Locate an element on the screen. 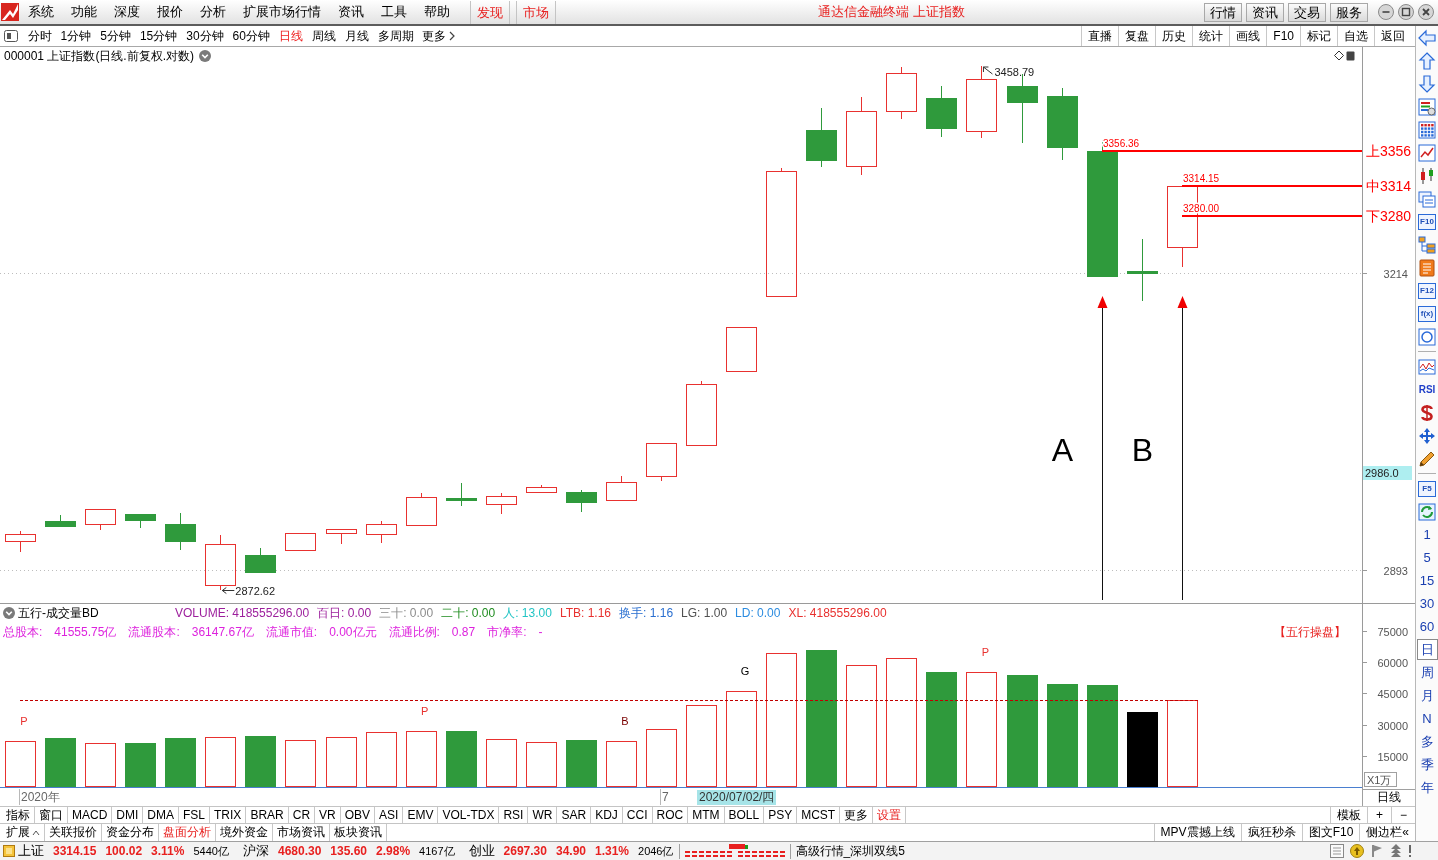 The image size is (1438, 860). shortcut-button: RSI is located at coordinates (1427, 389).